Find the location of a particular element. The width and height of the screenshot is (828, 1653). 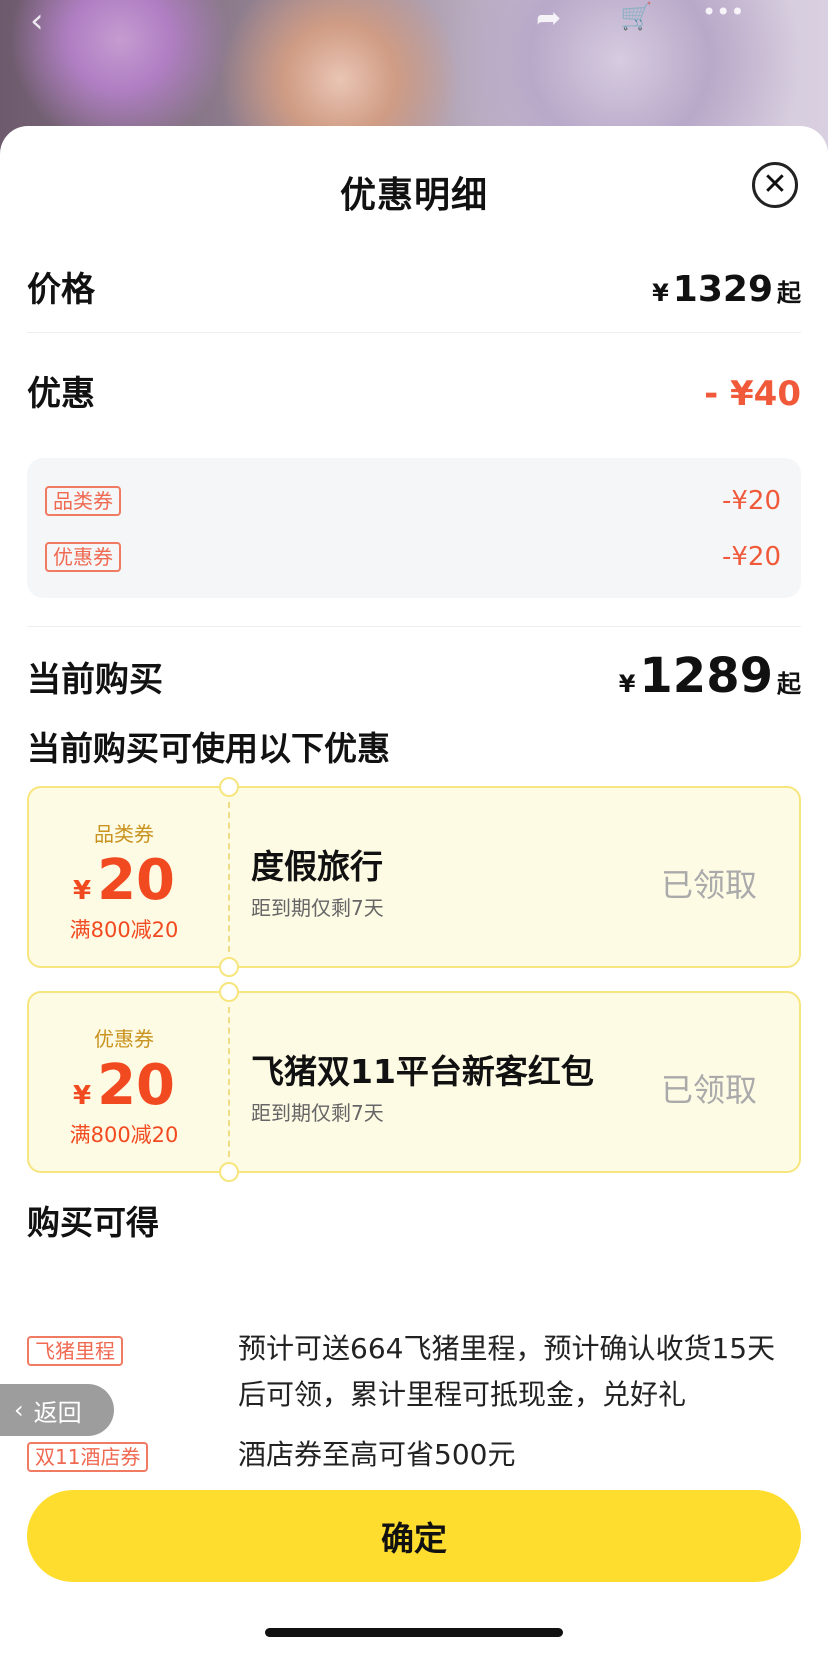

cart-icon: 🛒 is located at coordinates (636, 17).